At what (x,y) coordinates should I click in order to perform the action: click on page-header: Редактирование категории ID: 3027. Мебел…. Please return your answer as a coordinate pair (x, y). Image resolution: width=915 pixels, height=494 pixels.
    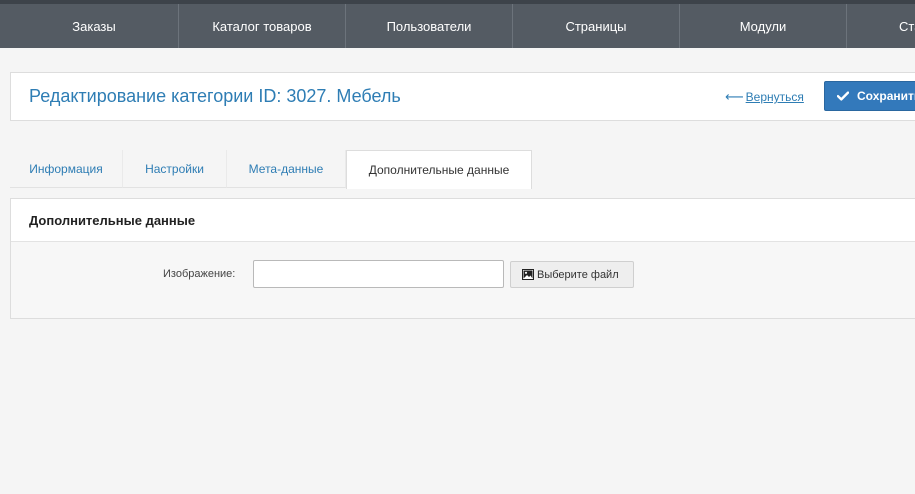
    Looking at the image, I should click on (462, 96).